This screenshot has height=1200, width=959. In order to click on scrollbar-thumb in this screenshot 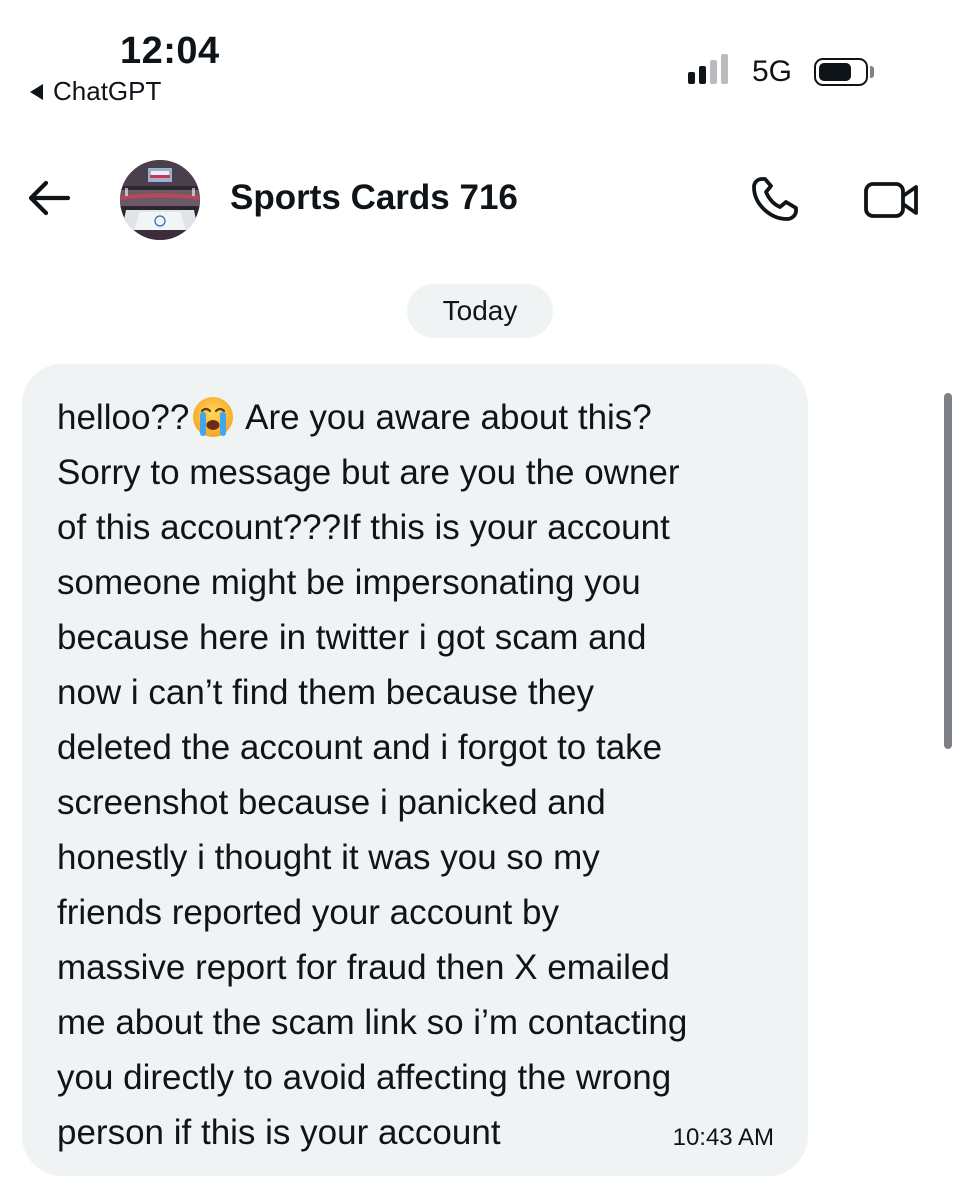, I will do `click(948, 571)`.